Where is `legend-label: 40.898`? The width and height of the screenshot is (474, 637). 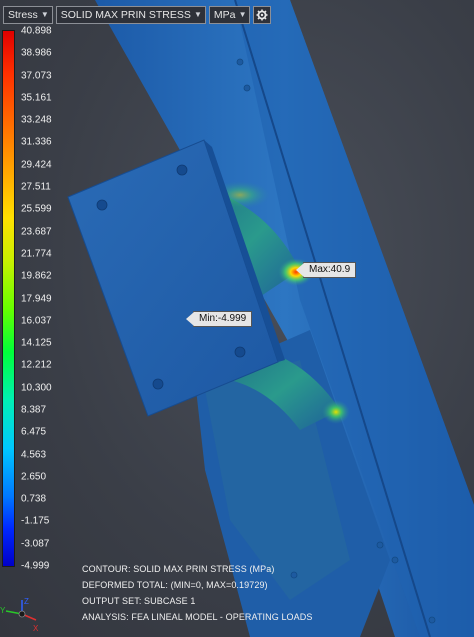
legend-label: 40.898 is located at coordinates (36, 31).